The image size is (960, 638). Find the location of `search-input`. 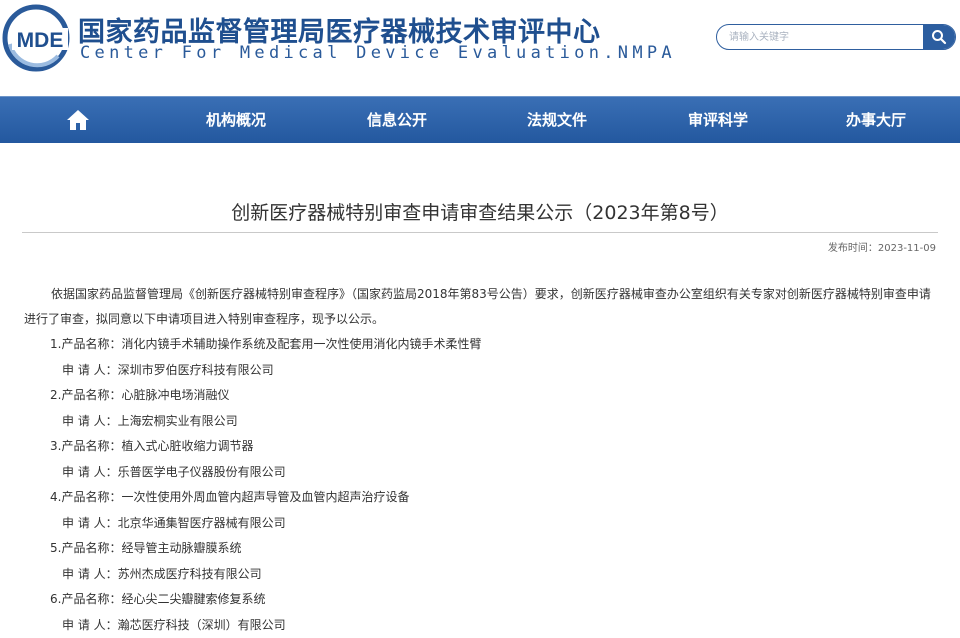

search-input is located at coordinates (824, 37).